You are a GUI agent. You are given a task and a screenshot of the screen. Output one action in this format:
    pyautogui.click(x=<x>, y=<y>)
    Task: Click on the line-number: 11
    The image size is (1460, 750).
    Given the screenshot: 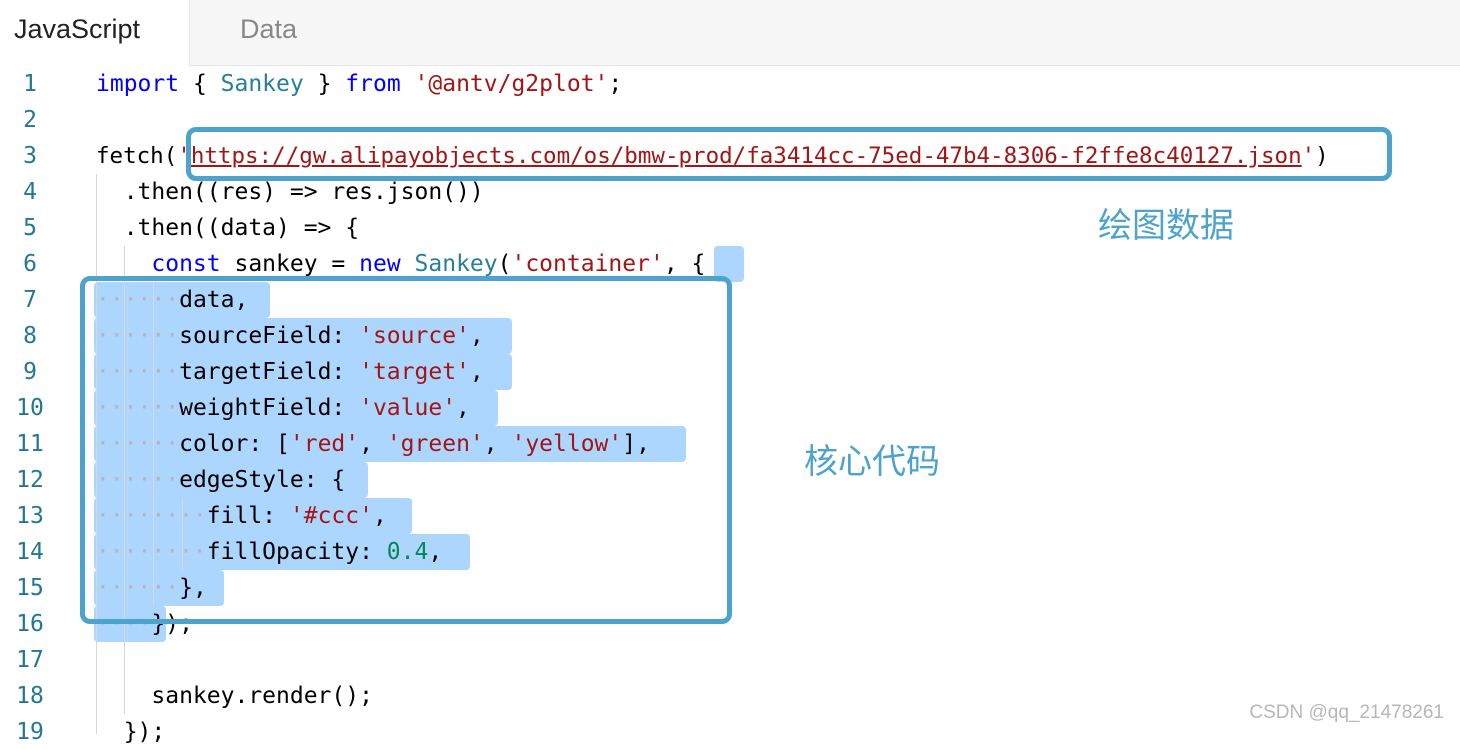 What is the action you would take?
    pyautogui.click(x=30, y=444)
    